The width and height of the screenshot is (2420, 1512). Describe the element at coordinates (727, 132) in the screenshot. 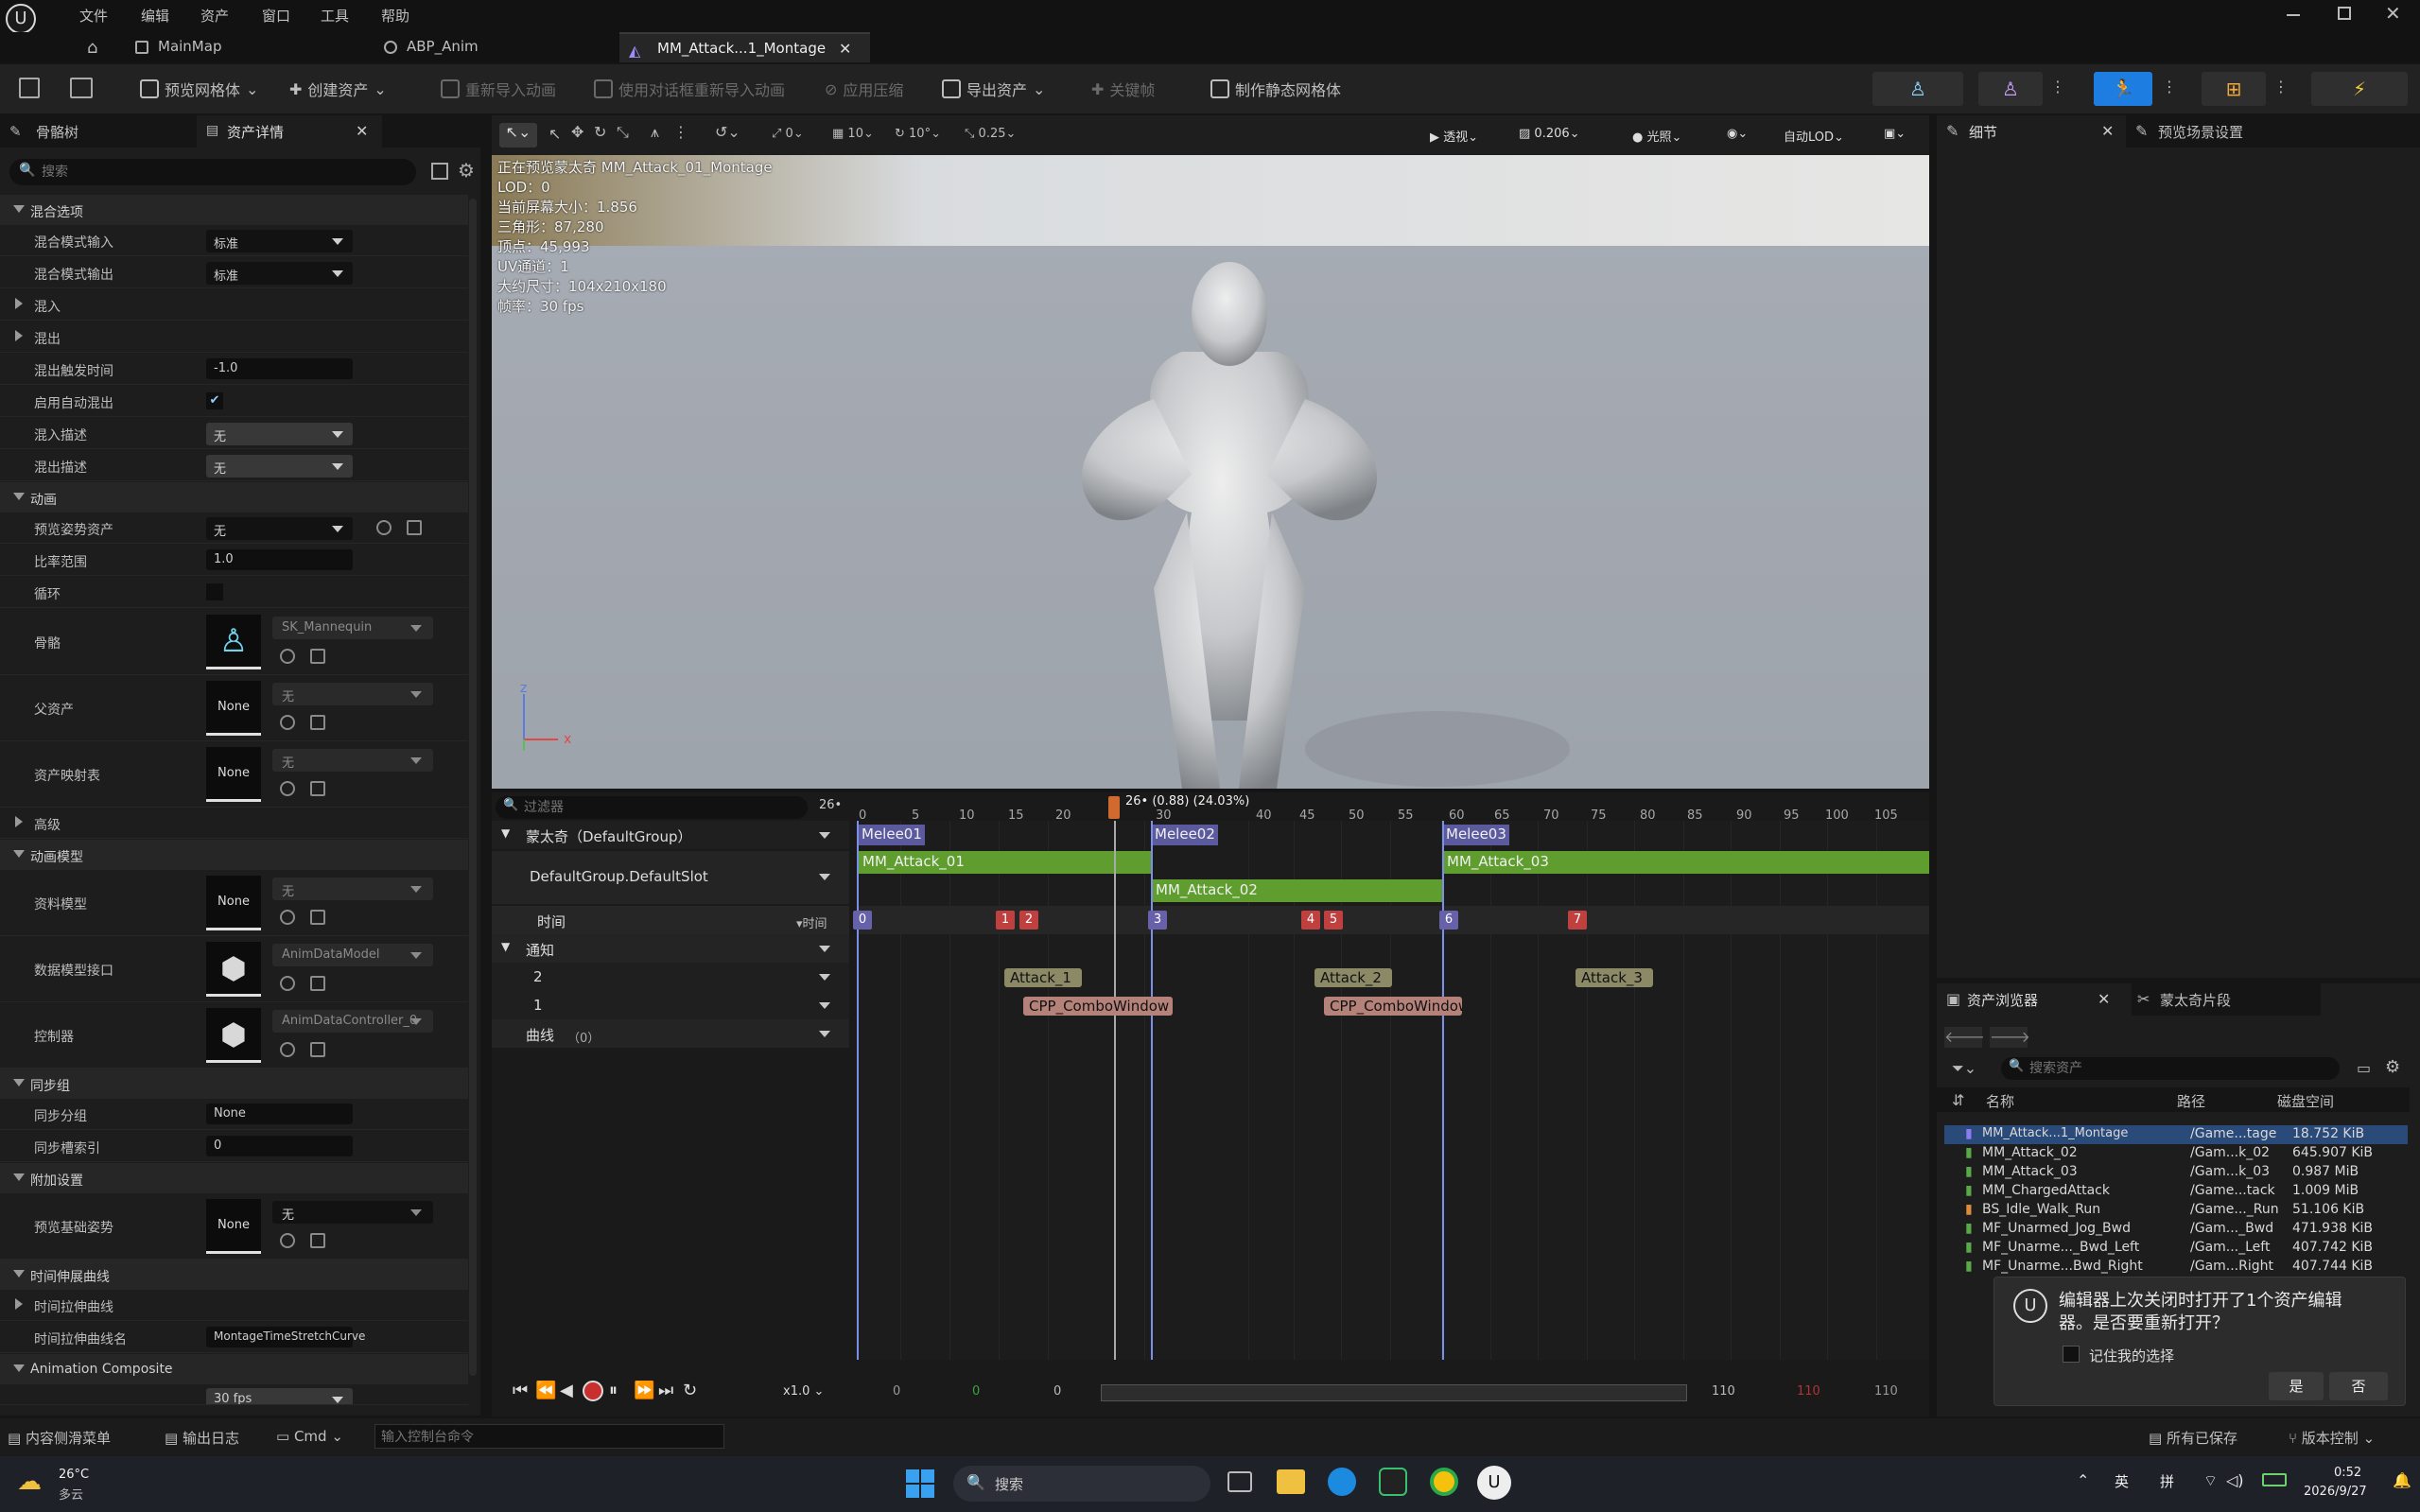

I see `coord-system-icon: ↺⌄` at that location.